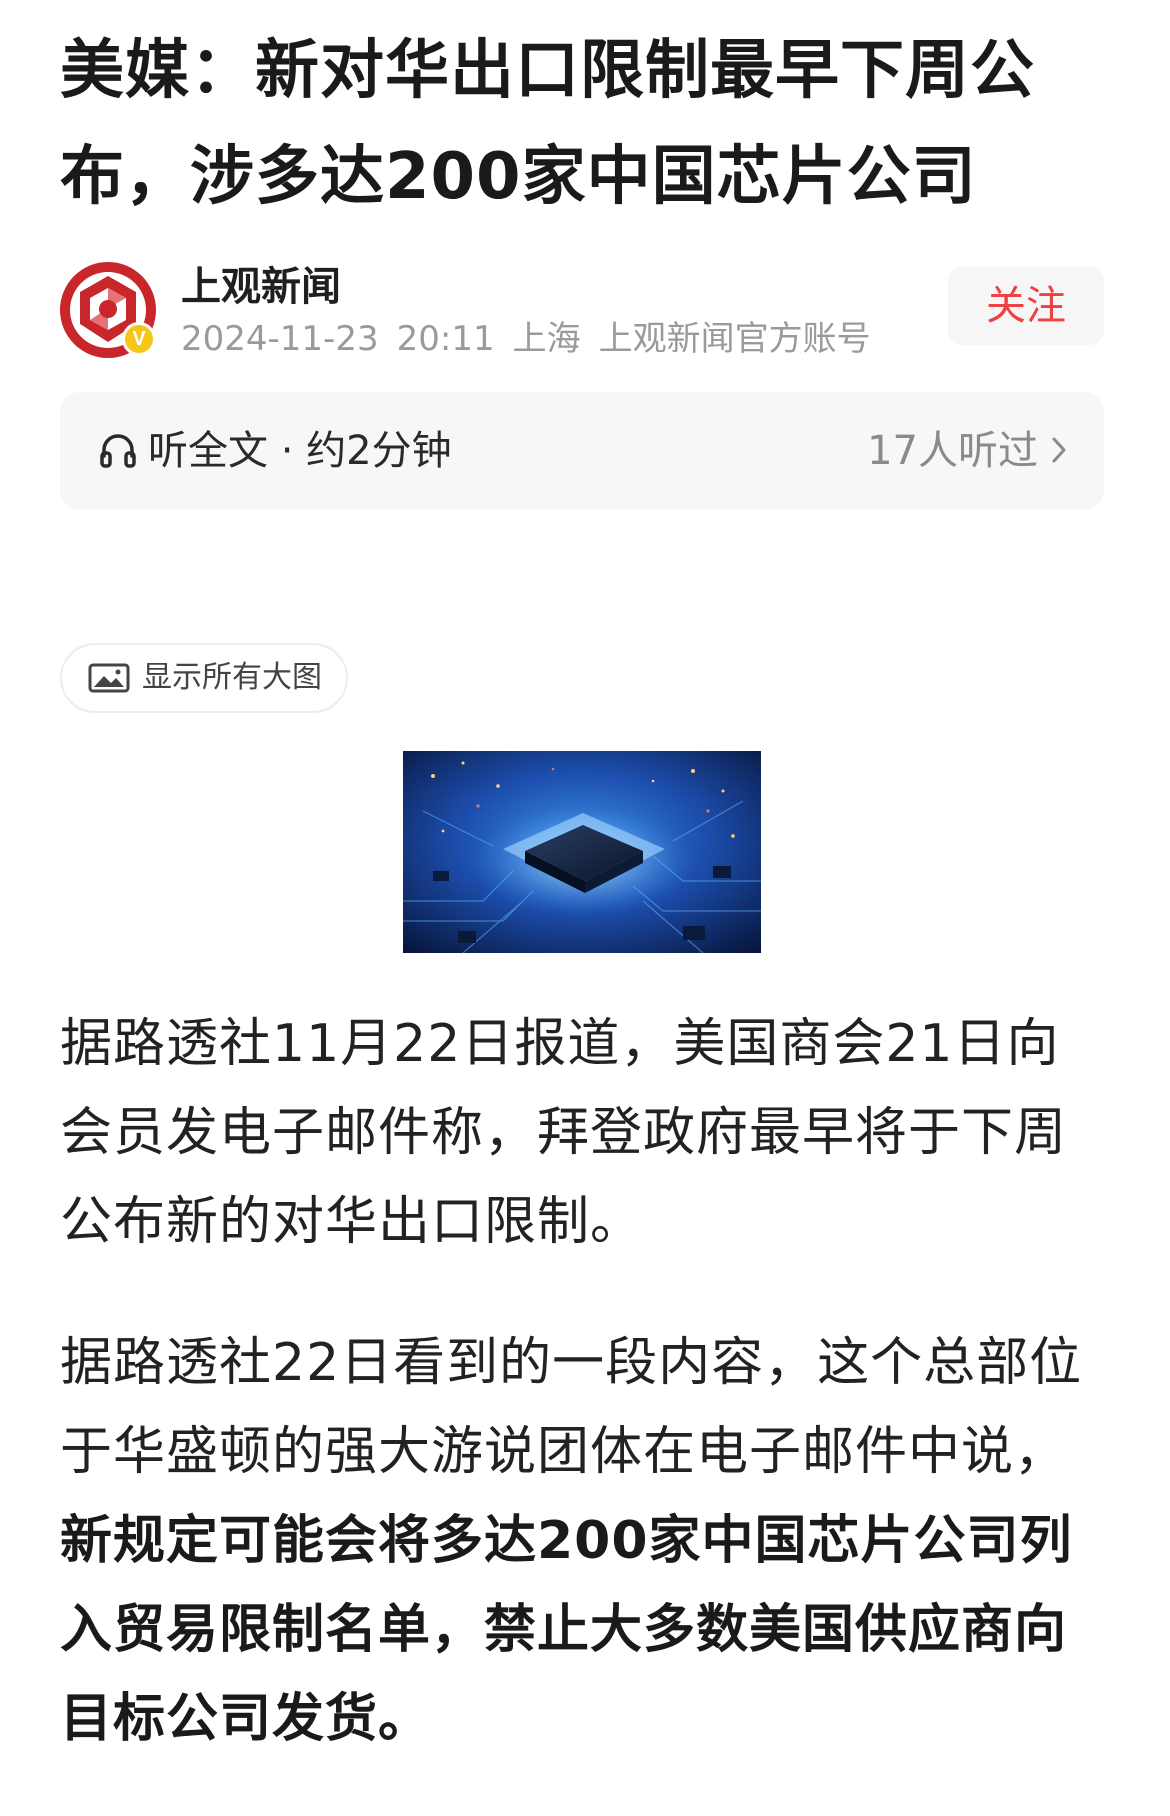 The width and height of the screenshot is (1170, 1816). I want to click on publish-time: 20:11, so click(445, 339).